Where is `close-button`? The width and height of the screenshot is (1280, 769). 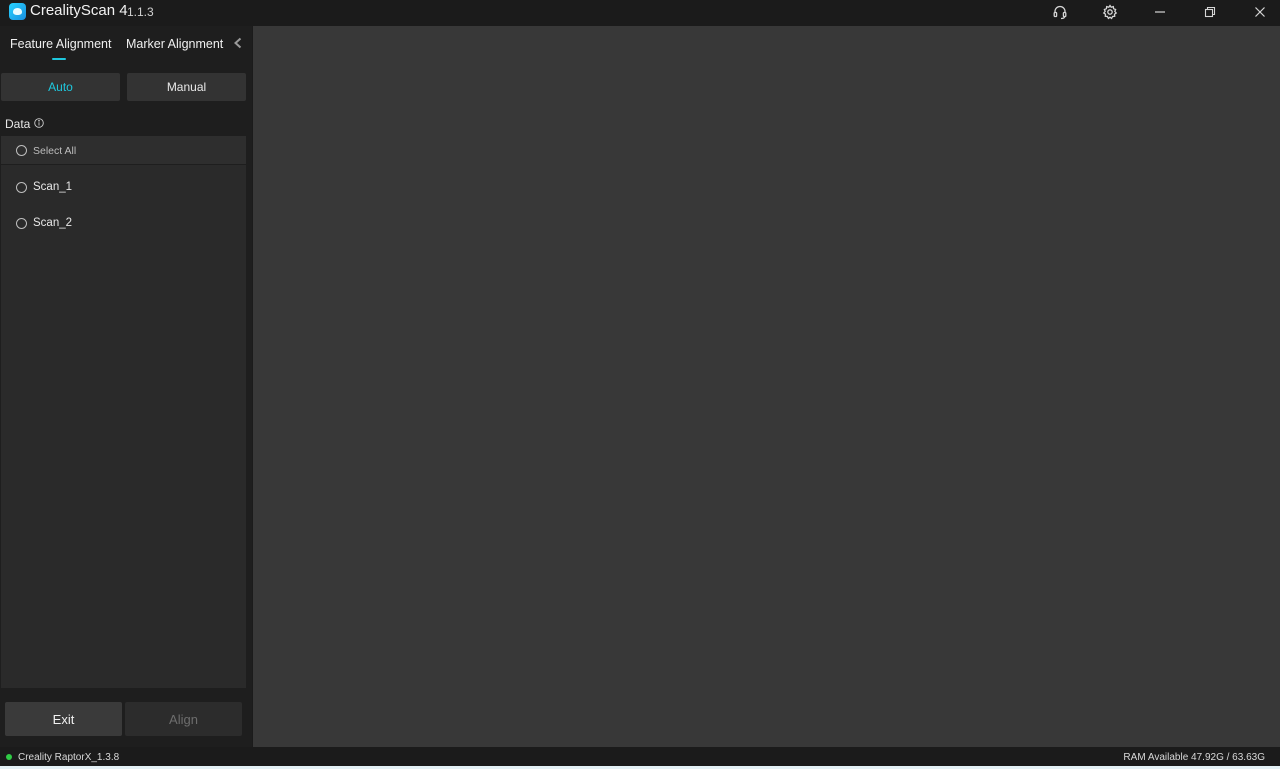 close-button is located at coordinates (1260, 12).